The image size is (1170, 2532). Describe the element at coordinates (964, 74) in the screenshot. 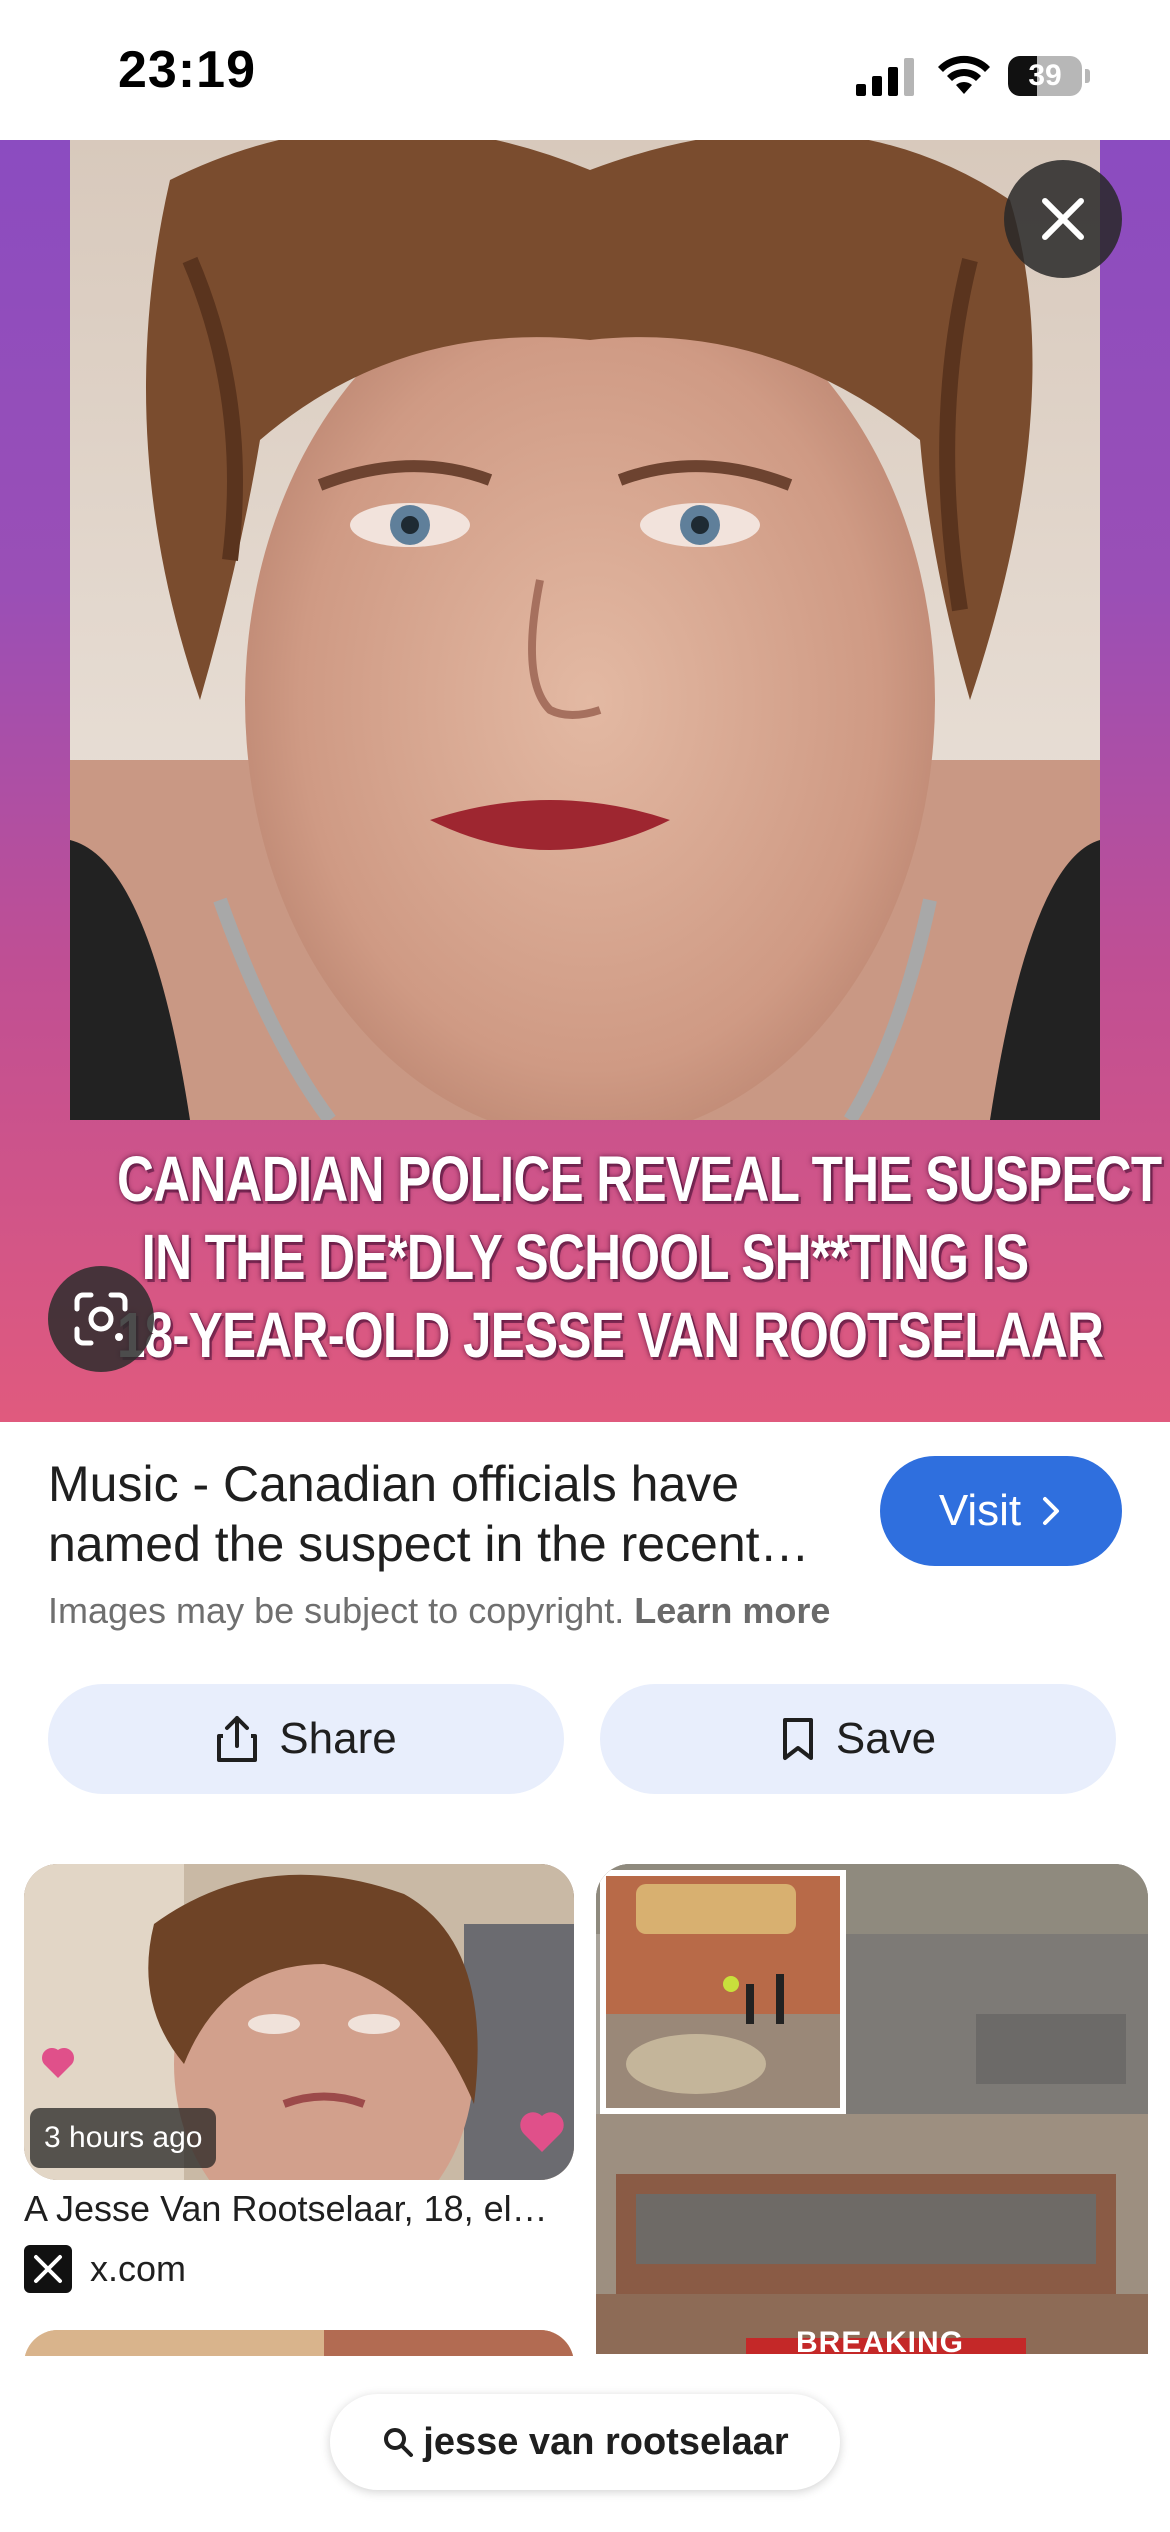

I see `wifi-icon` at that location.